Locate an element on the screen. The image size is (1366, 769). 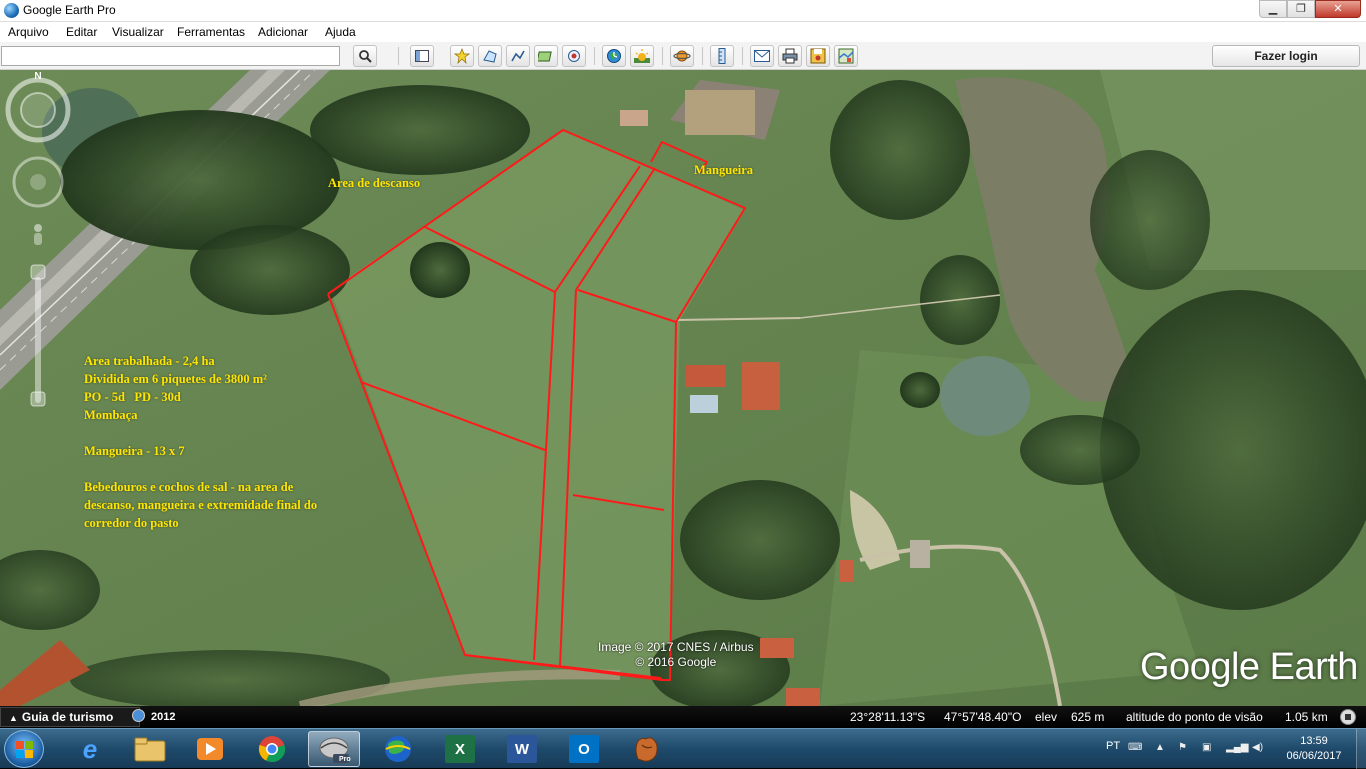
note-line is located at coordinates (204, 469).